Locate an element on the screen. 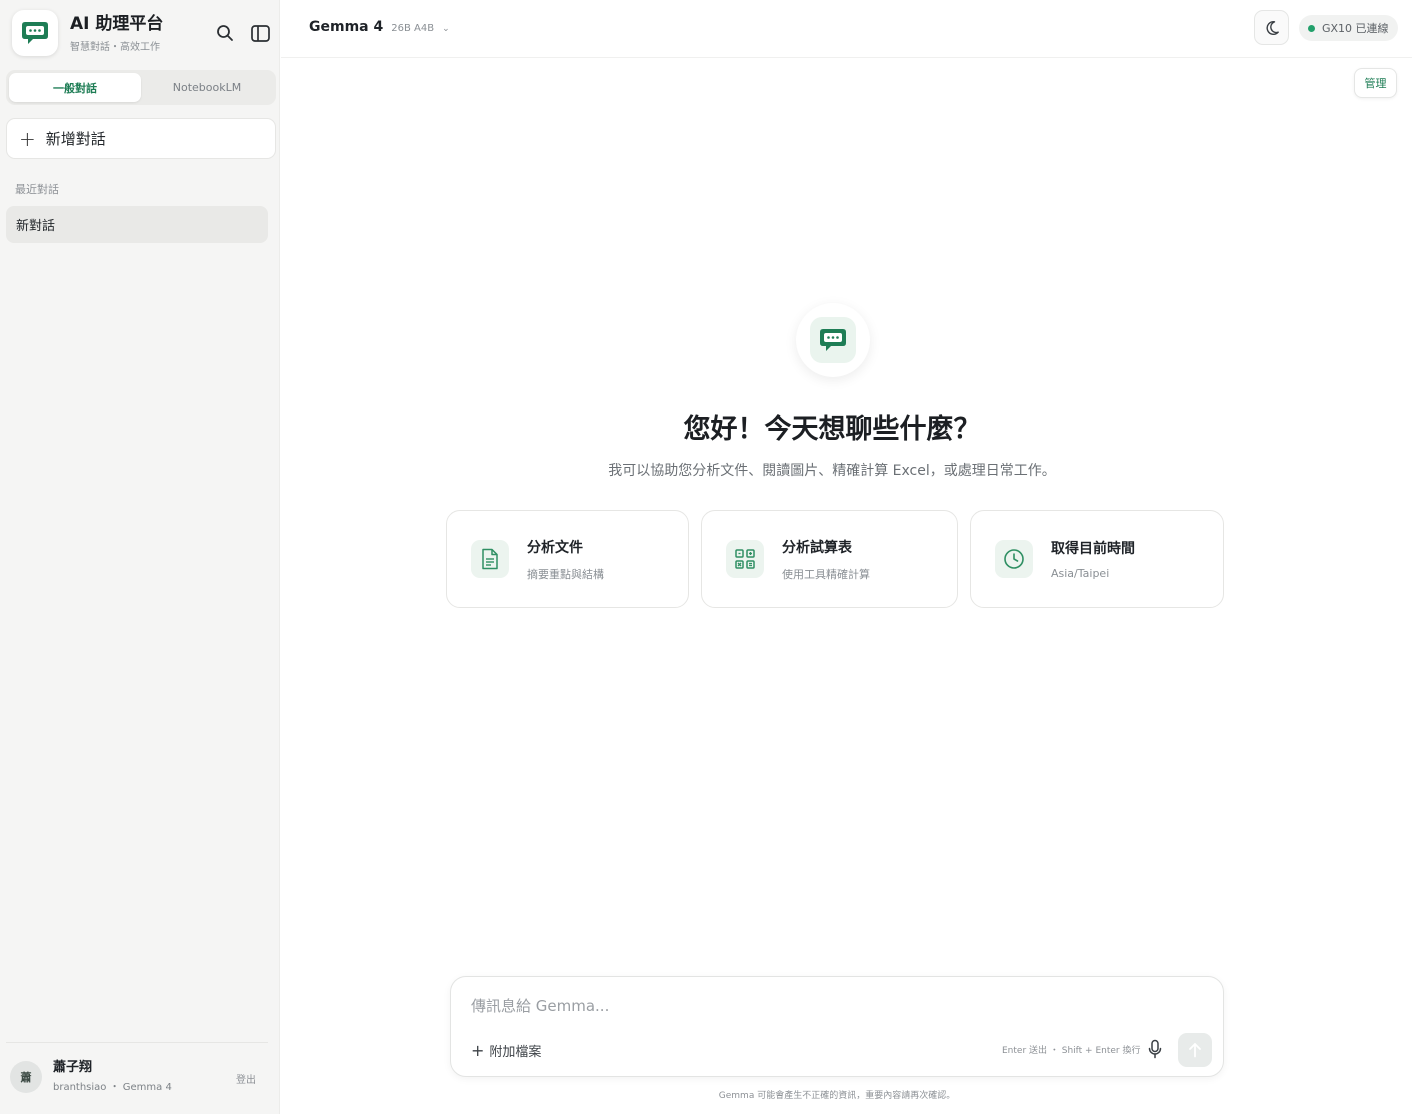 Image resolution: width=1412 pixels, height=1114 pixels. attach-file-button: + 附加檔案 is located at coordinates (506, 1050).